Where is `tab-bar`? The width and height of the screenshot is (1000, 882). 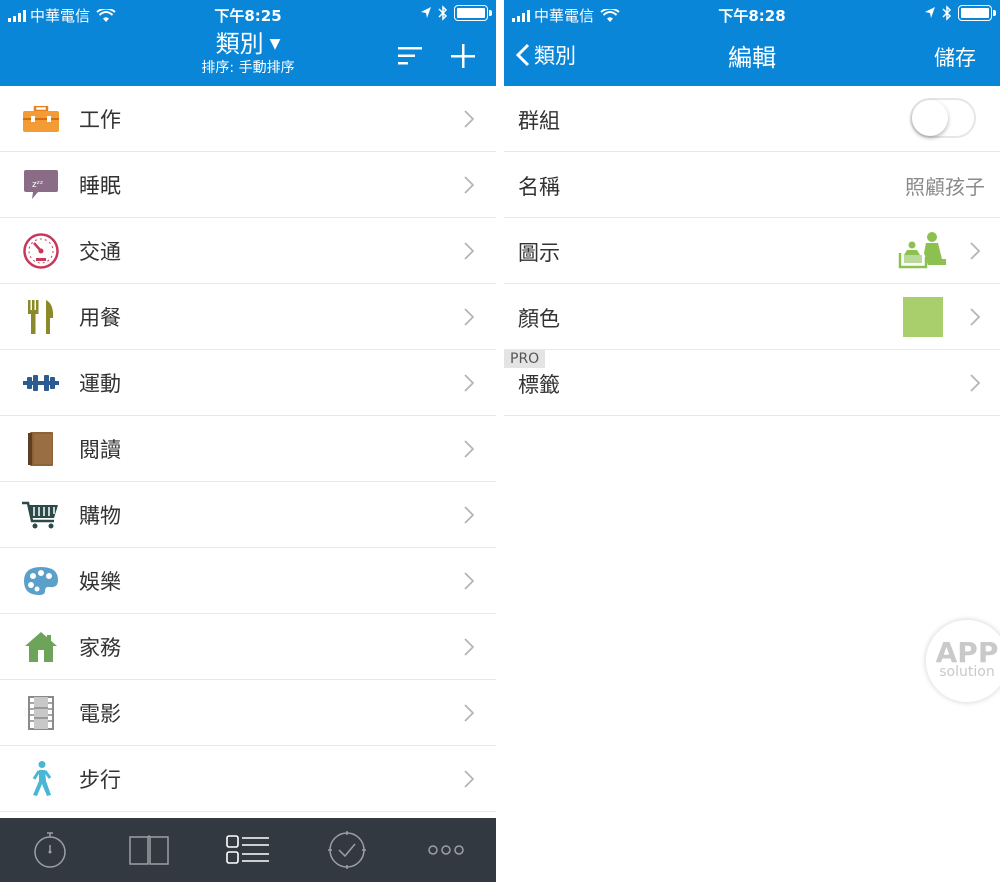 tab-bar is located at coordinates (248, 850).